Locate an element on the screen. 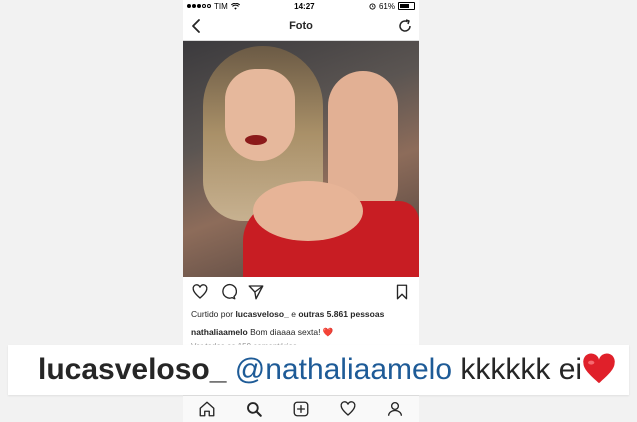  home-icon is located at coordinates (207, 409).